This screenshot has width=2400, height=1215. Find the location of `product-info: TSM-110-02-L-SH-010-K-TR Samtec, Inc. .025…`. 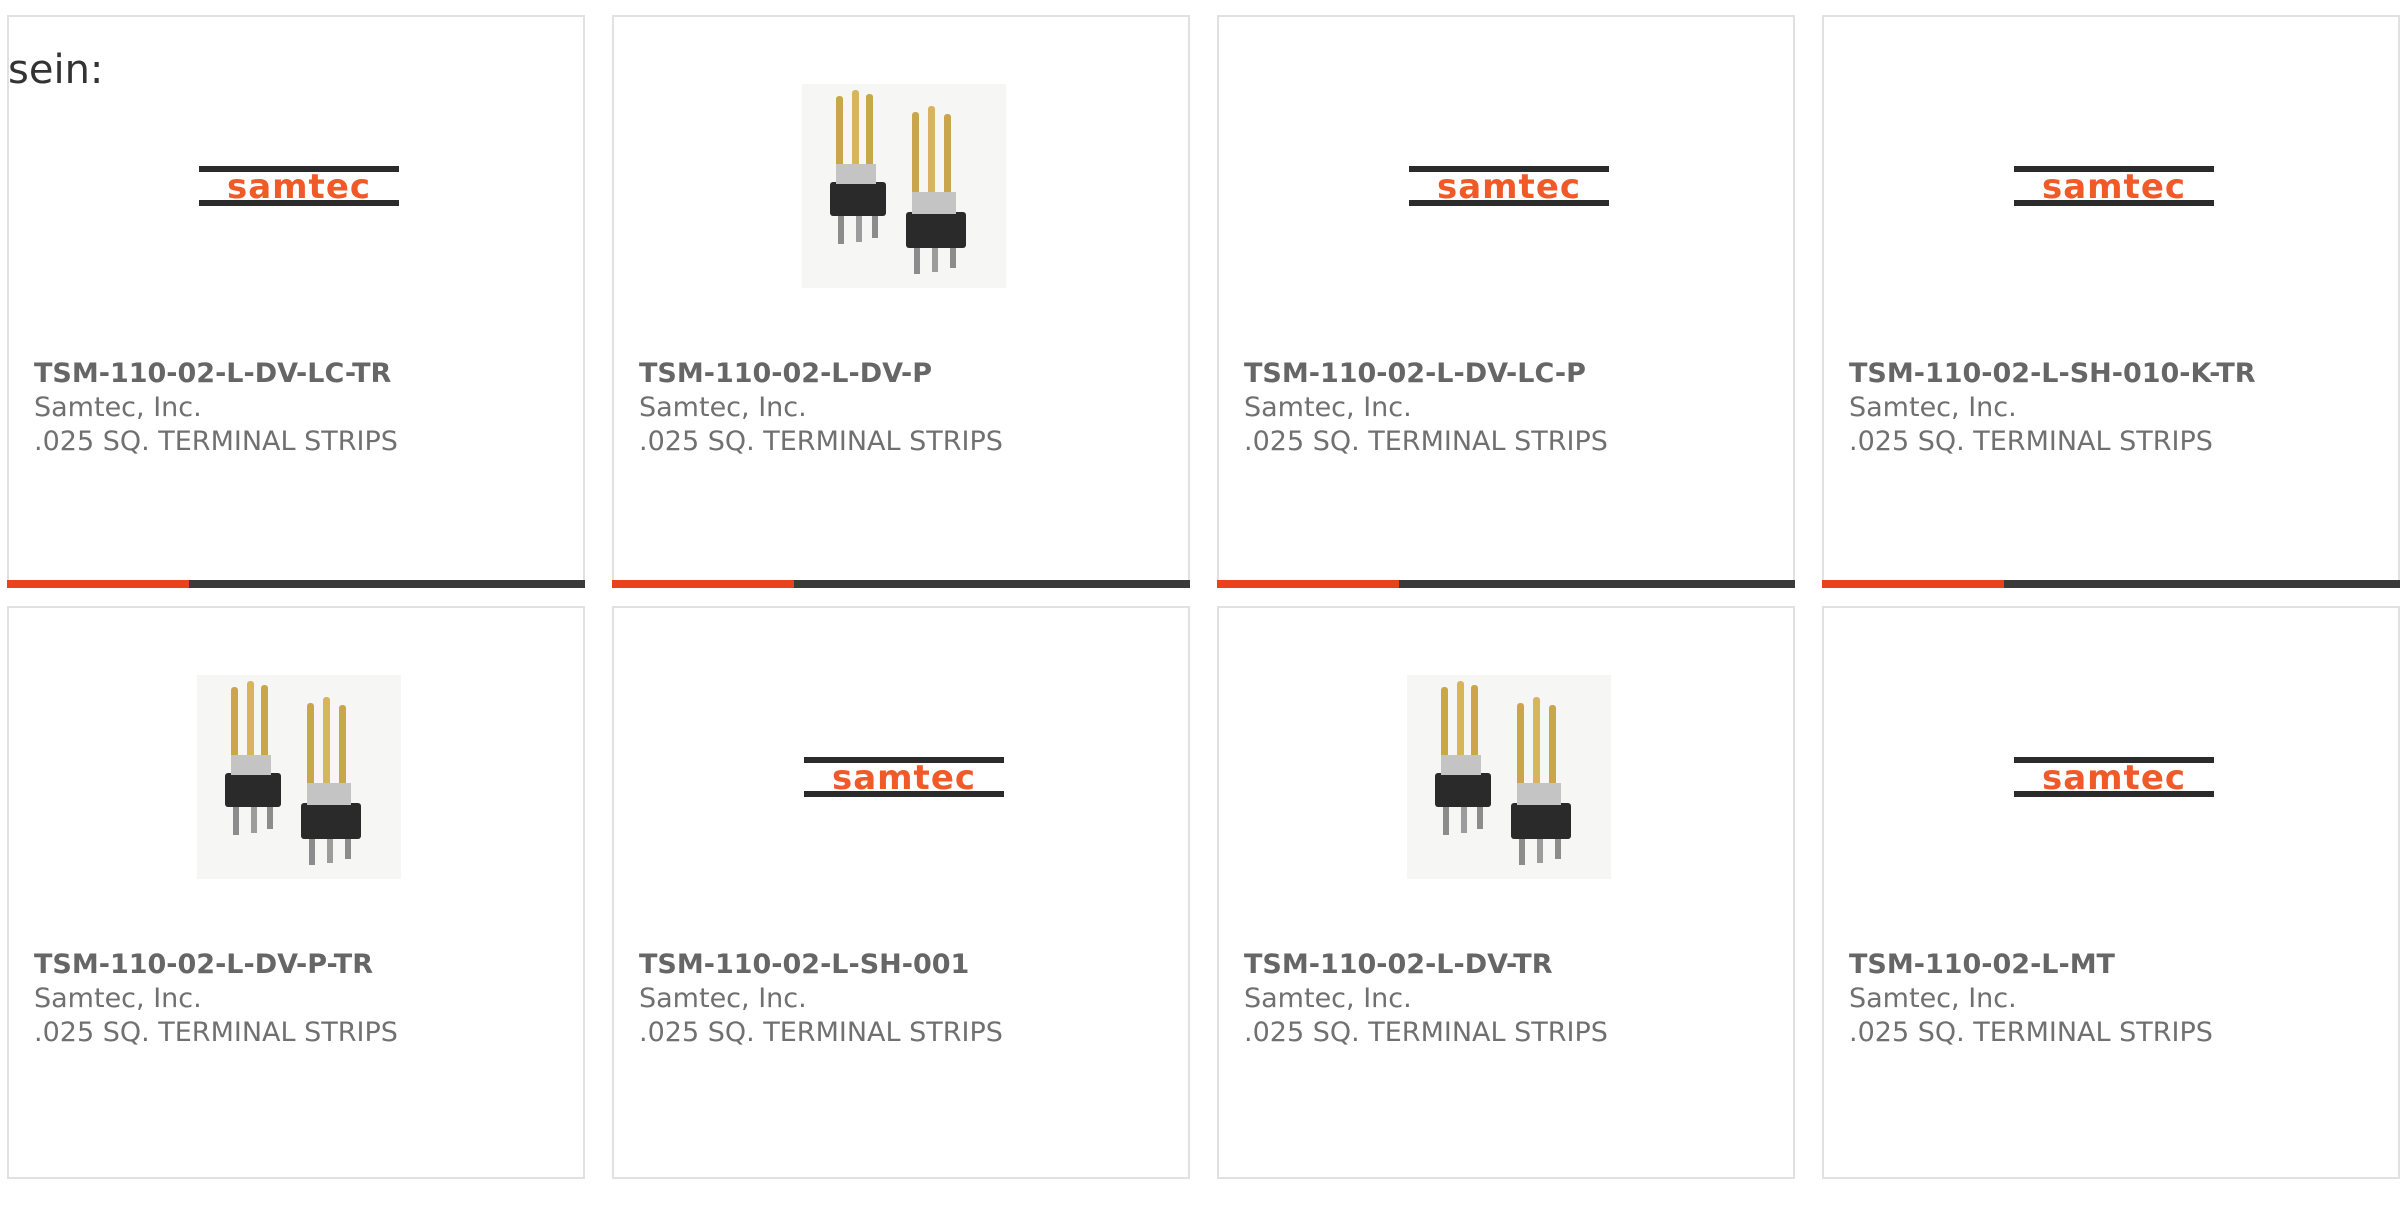

product-info: TSM-110-02-L-SH-010-K-TR Samtec, Inc. .025… is located at coordinates (2052, 408).